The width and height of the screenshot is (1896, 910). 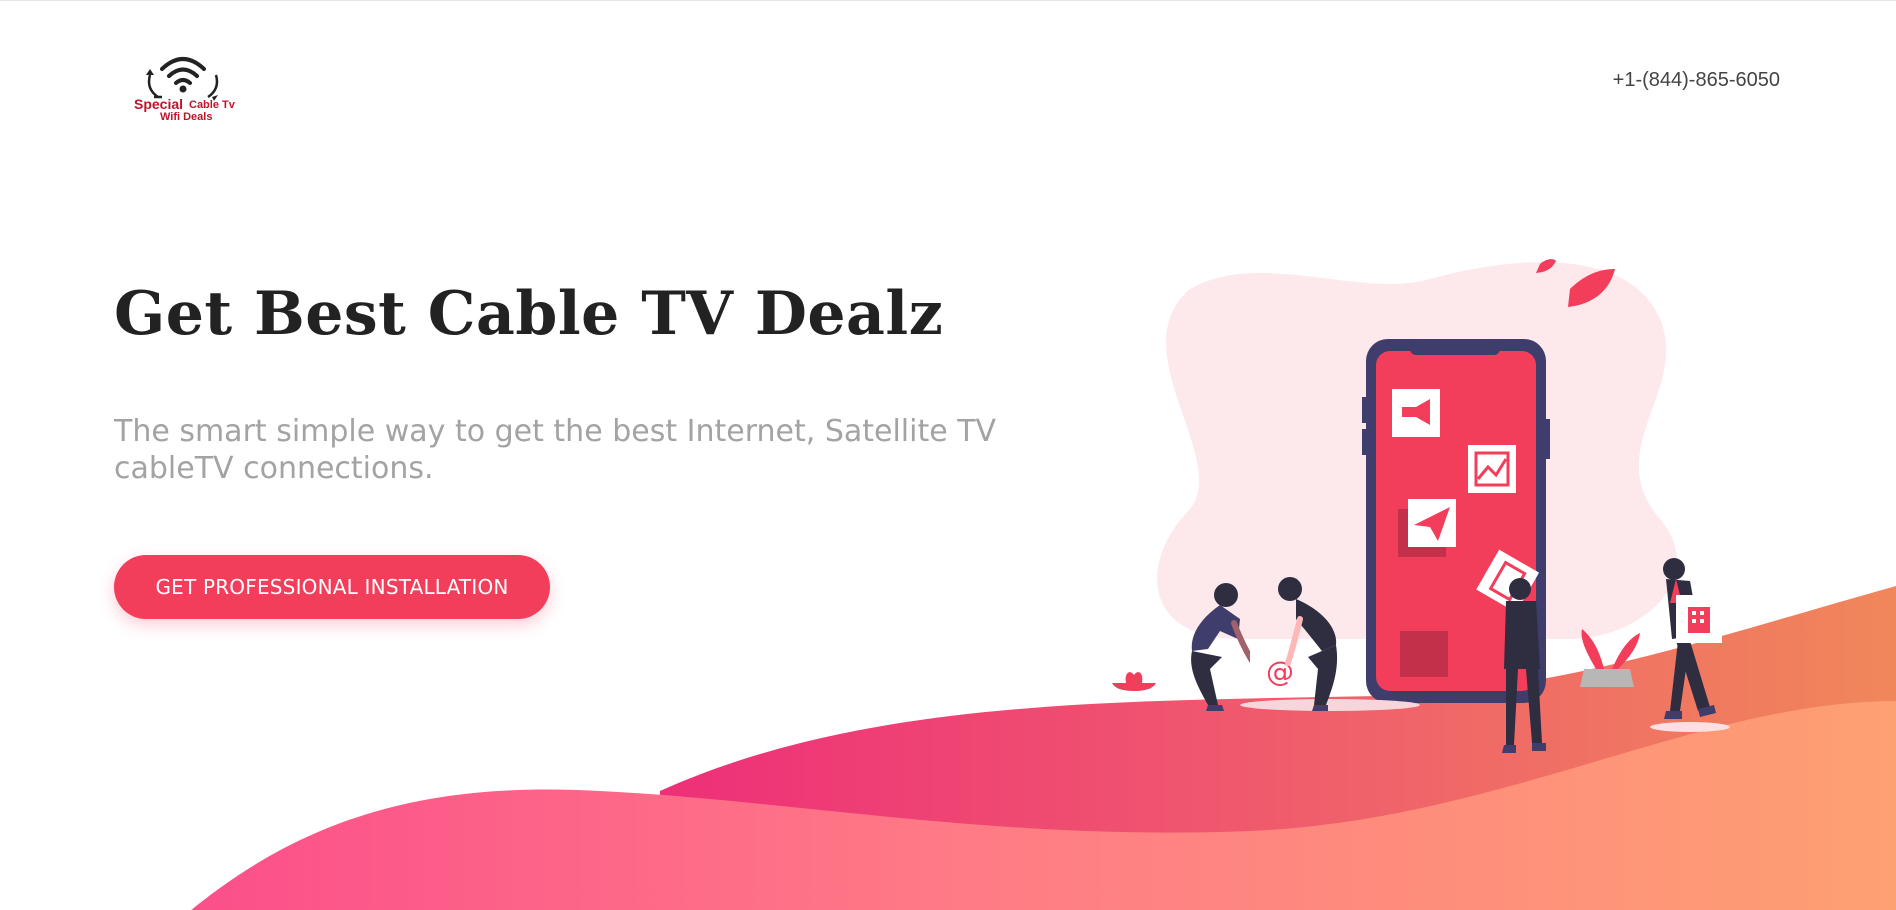 What do you see at coordinates (188, 89) in the screenshot?
I see `brand-logo: Special Cable Tv Wifi Deals` at bounding box center [188, 89].